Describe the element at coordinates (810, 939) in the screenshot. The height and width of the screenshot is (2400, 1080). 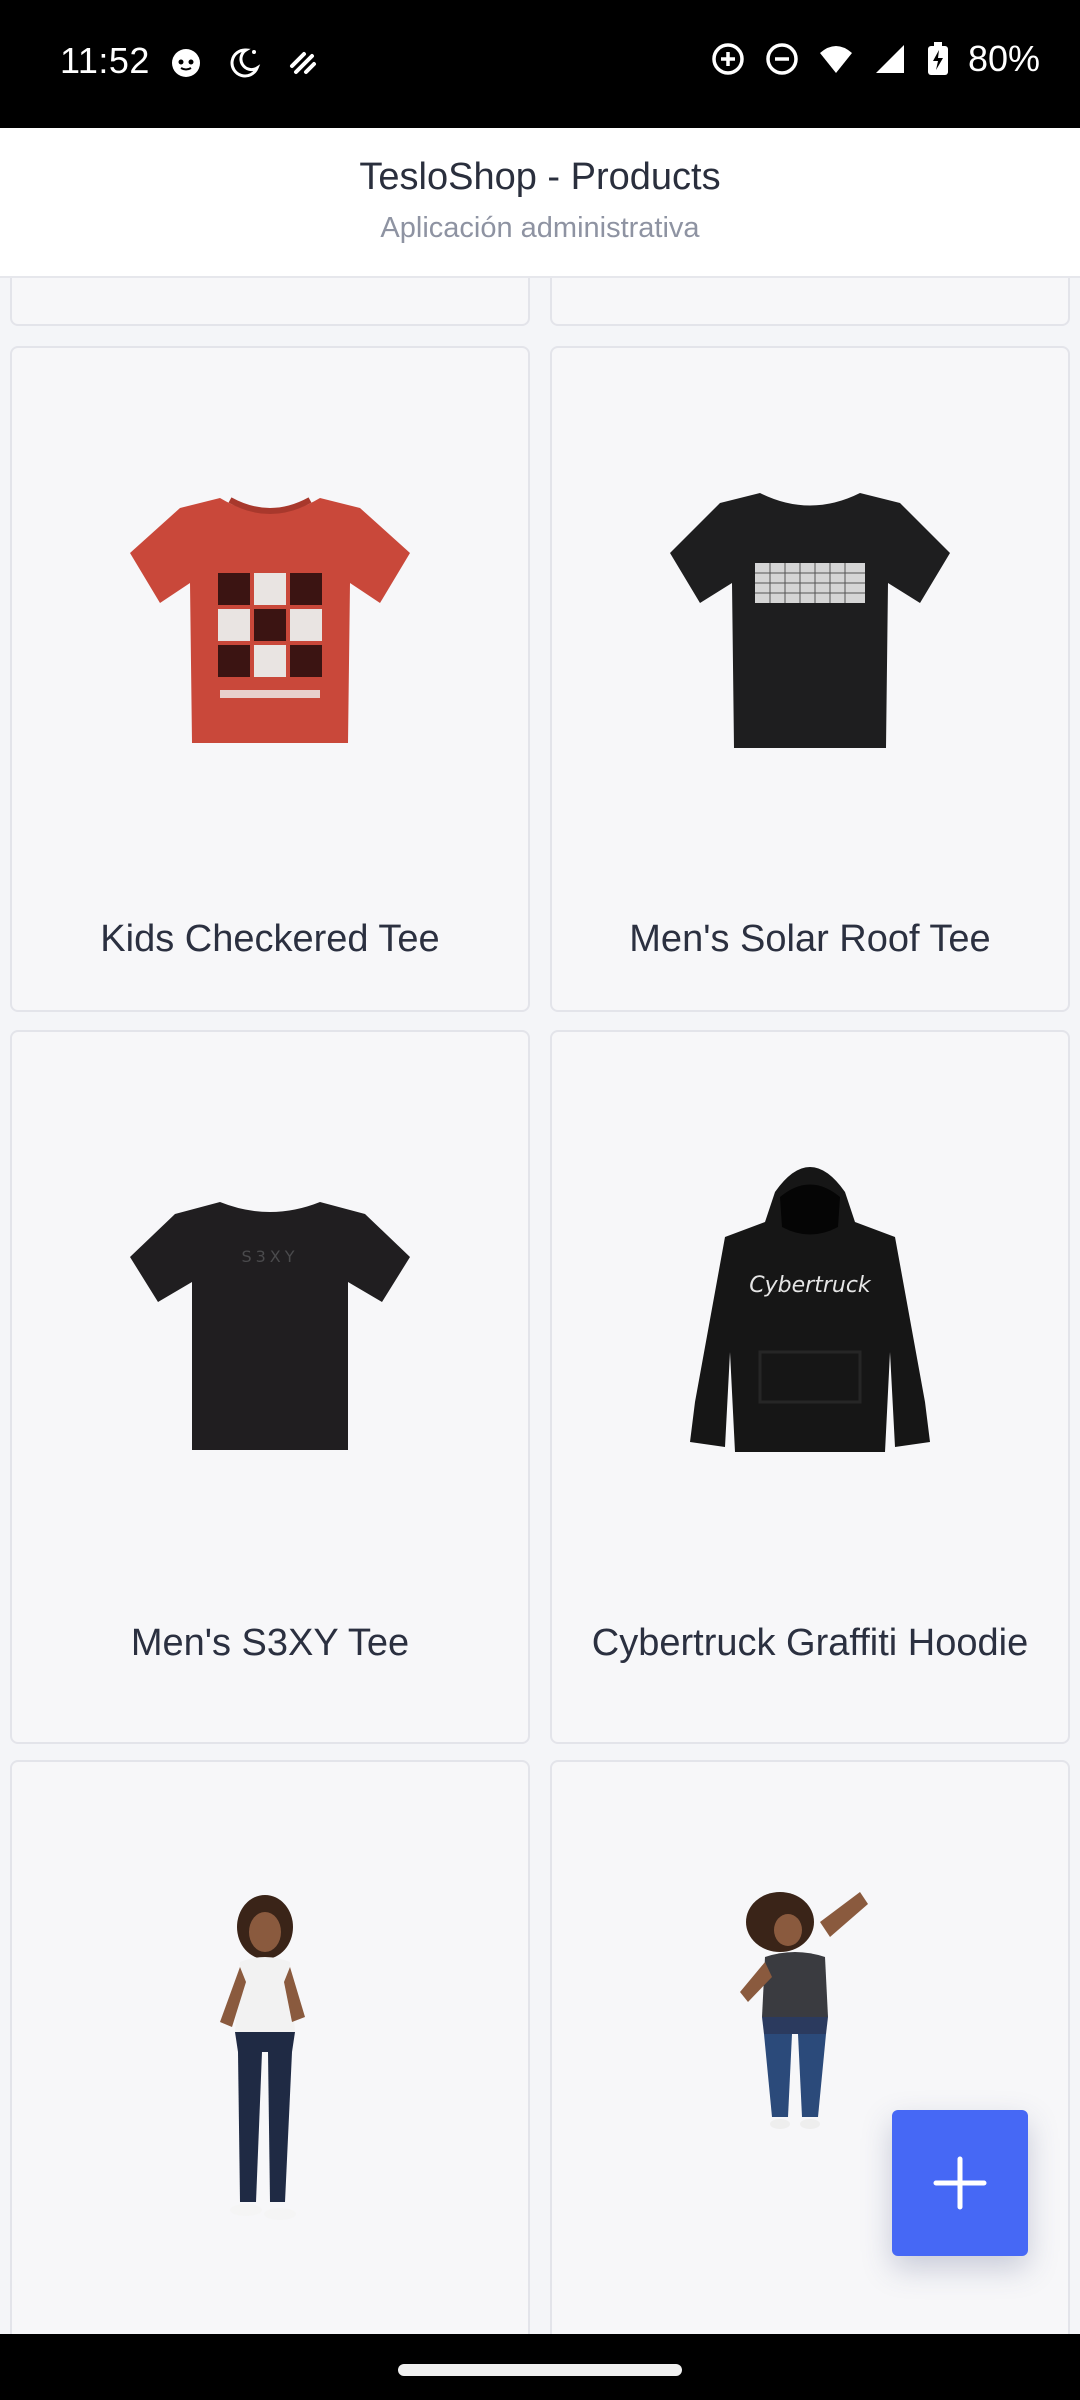
I see `product-title: Men's Solar Roof Tee` at that location.